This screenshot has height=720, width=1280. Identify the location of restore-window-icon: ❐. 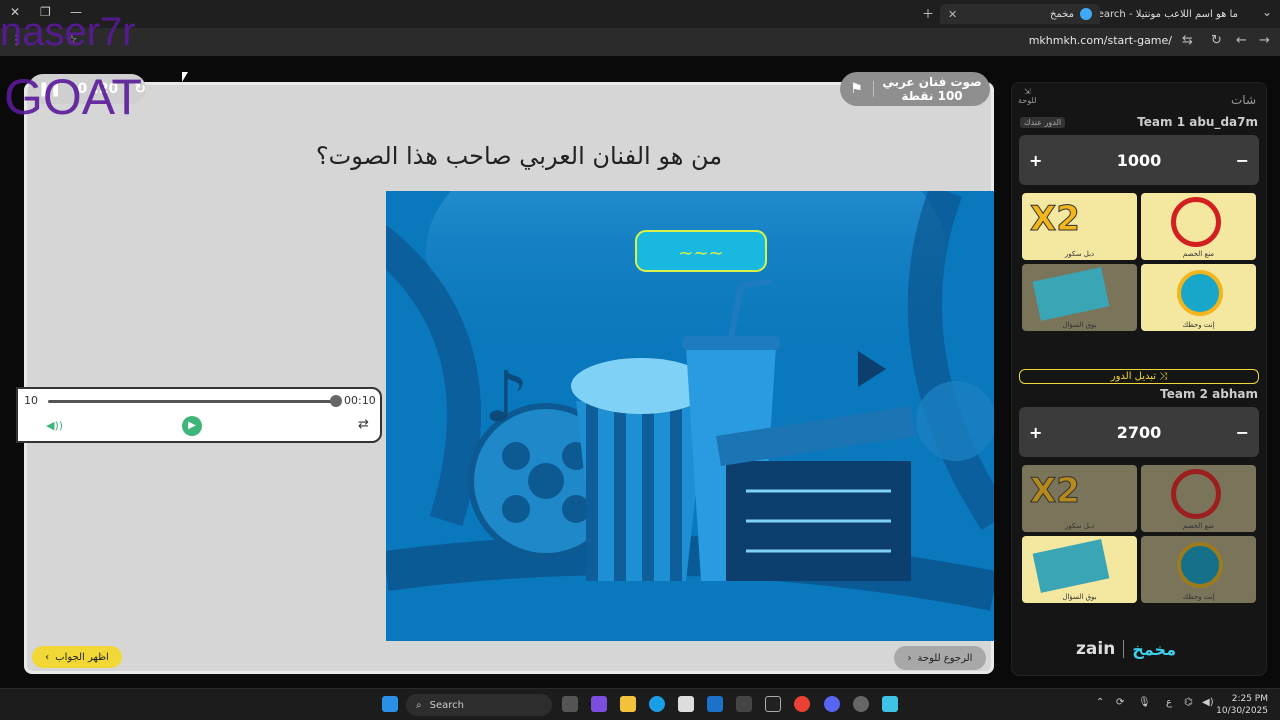
(45, 12).